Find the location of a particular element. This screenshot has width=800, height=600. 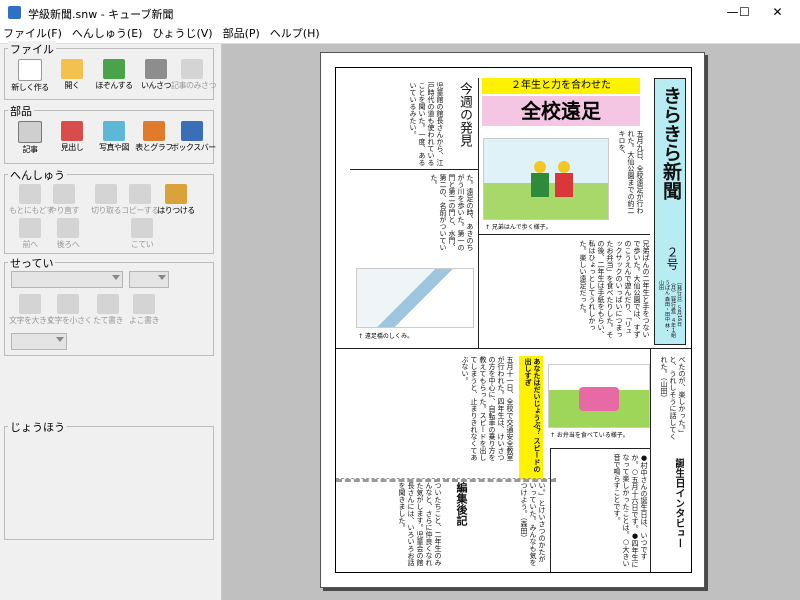

article-button: 記事 is located at coordinates (30, 137).